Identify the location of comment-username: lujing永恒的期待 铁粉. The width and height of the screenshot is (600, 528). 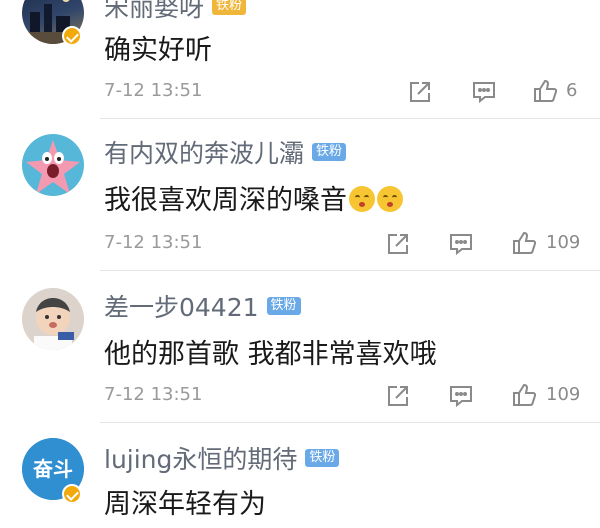
(222, 458).